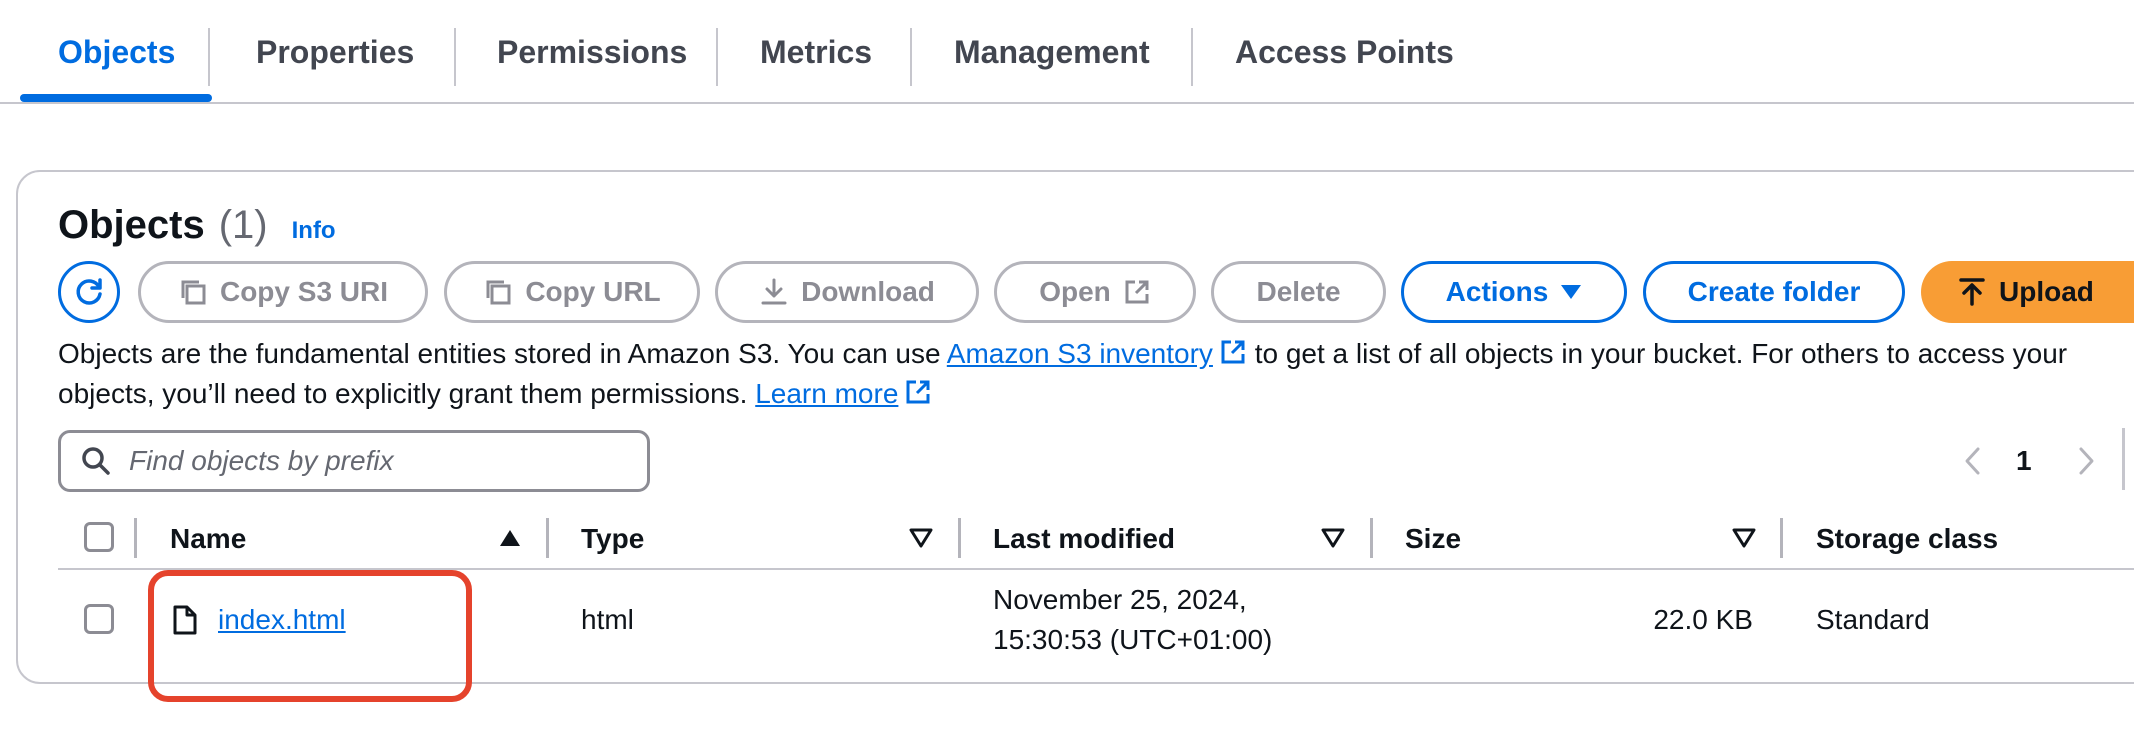  Describe the element at coordinates (99, 619) in the screenshot. I see `row-checkbox` at that location.